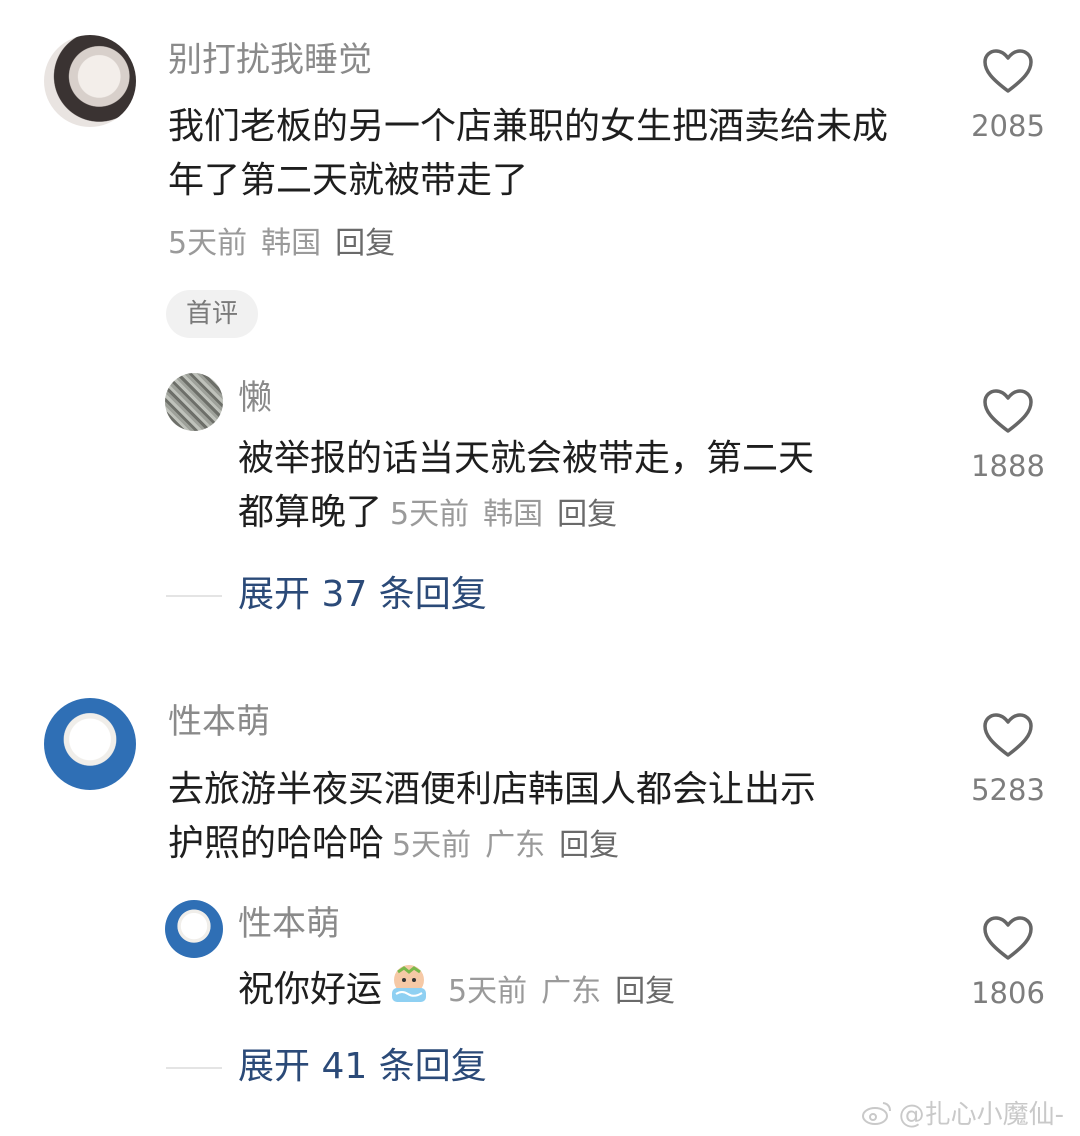 Image resolution: width=1080 pixels, height=1136 pixels. What do you see at coordinates (876, 1113) in the screenshot?
I see `weibo-logo-icon` at bounding box center [876, 1113].